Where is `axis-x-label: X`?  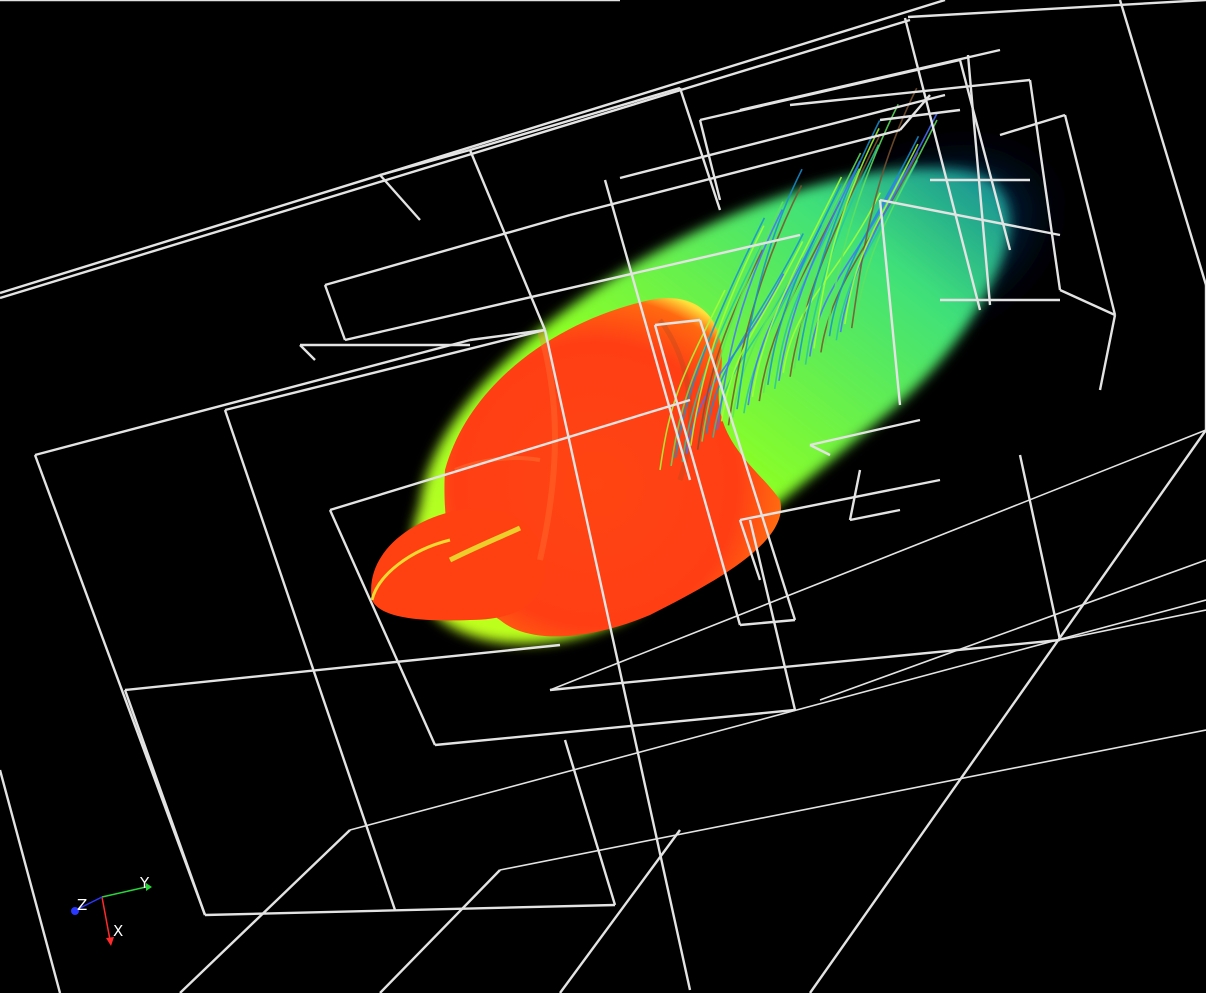 axis-x-label: X is located at coordinates (118, 931).